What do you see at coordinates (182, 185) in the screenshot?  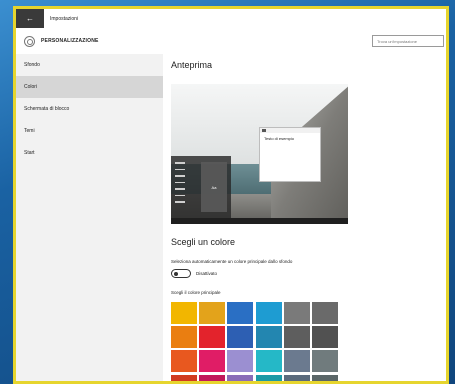 I see `preview-start-list` at bounding box center [182, 185].